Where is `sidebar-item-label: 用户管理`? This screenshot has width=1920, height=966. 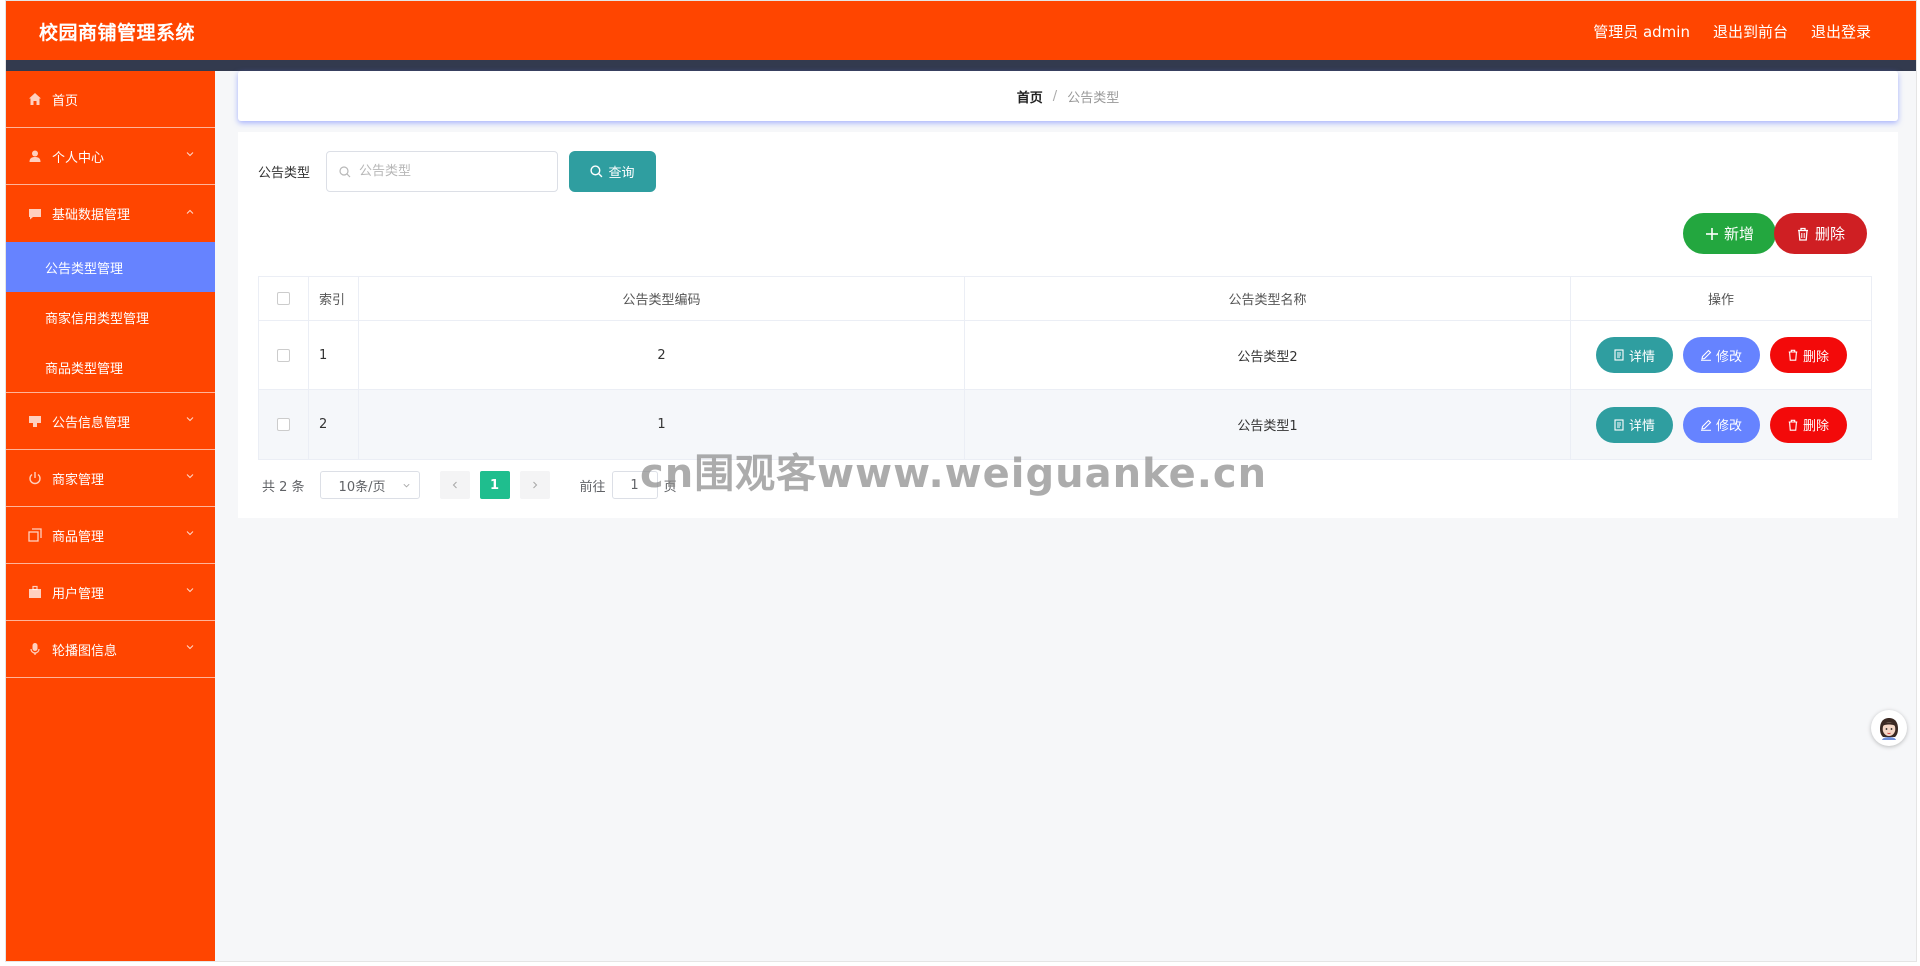
sidebar-item-label: 用户管理 is located at coordinates (78, 594).